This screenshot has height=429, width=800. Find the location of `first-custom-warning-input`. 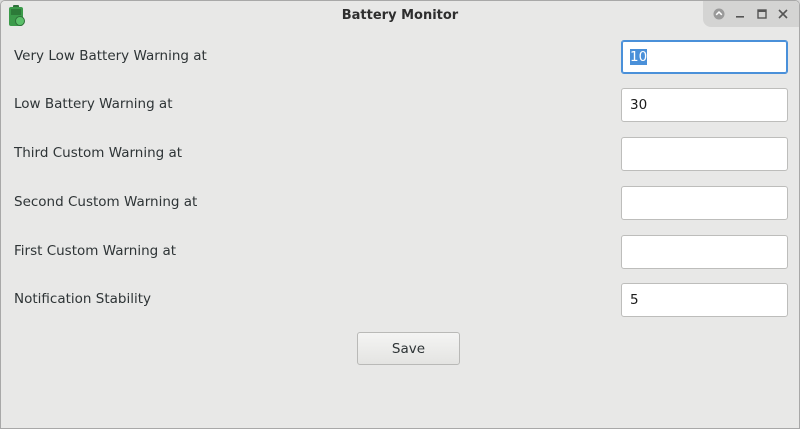

first-custom-warning-input is located at coordinates (704, 252).